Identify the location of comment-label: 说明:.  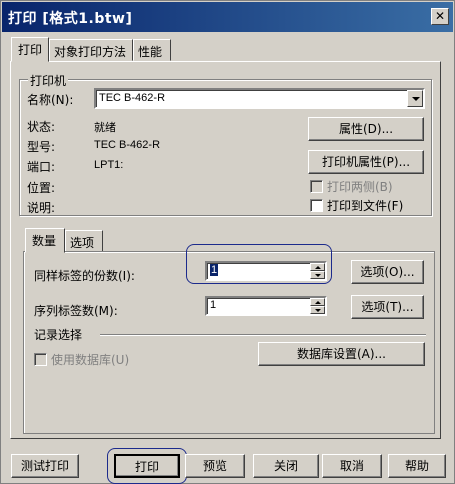
(41, 208).